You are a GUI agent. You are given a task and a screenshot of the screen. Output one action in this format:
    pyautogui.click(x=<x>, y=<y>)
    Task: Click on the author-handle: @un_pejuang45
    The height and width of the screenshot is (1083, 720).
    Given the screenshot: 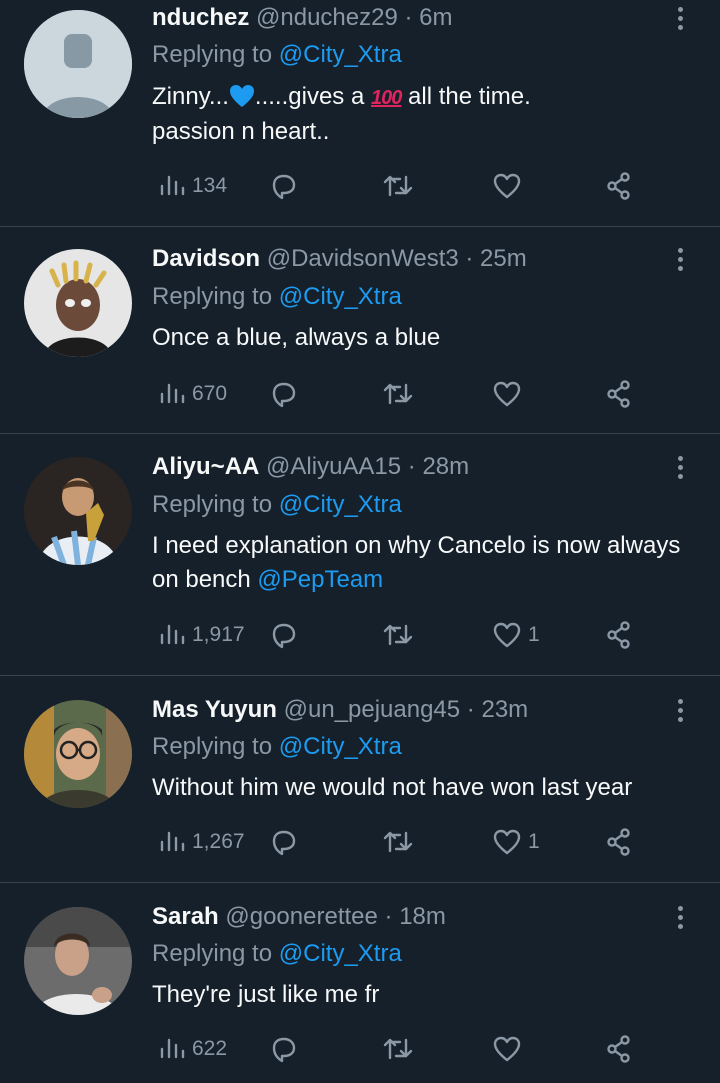 What is the action you would take?
    pyautogui.click(x=372, y=709)
    